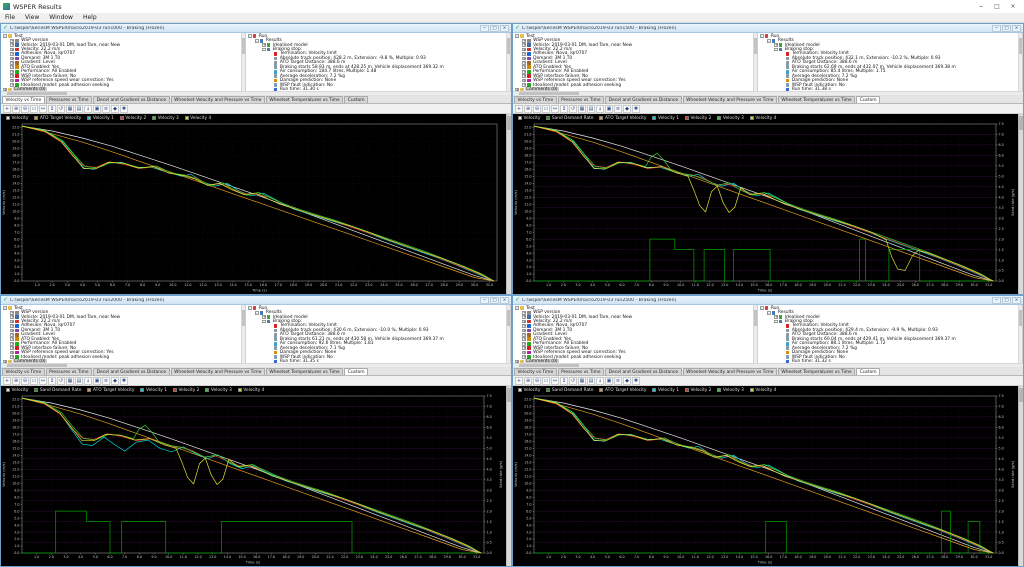 This screenshot has height=567, width=1024. What do you see at coordinates (981, 6) in the screenshot?
I see `minimize-button: −` at bounding box center [981, 6].